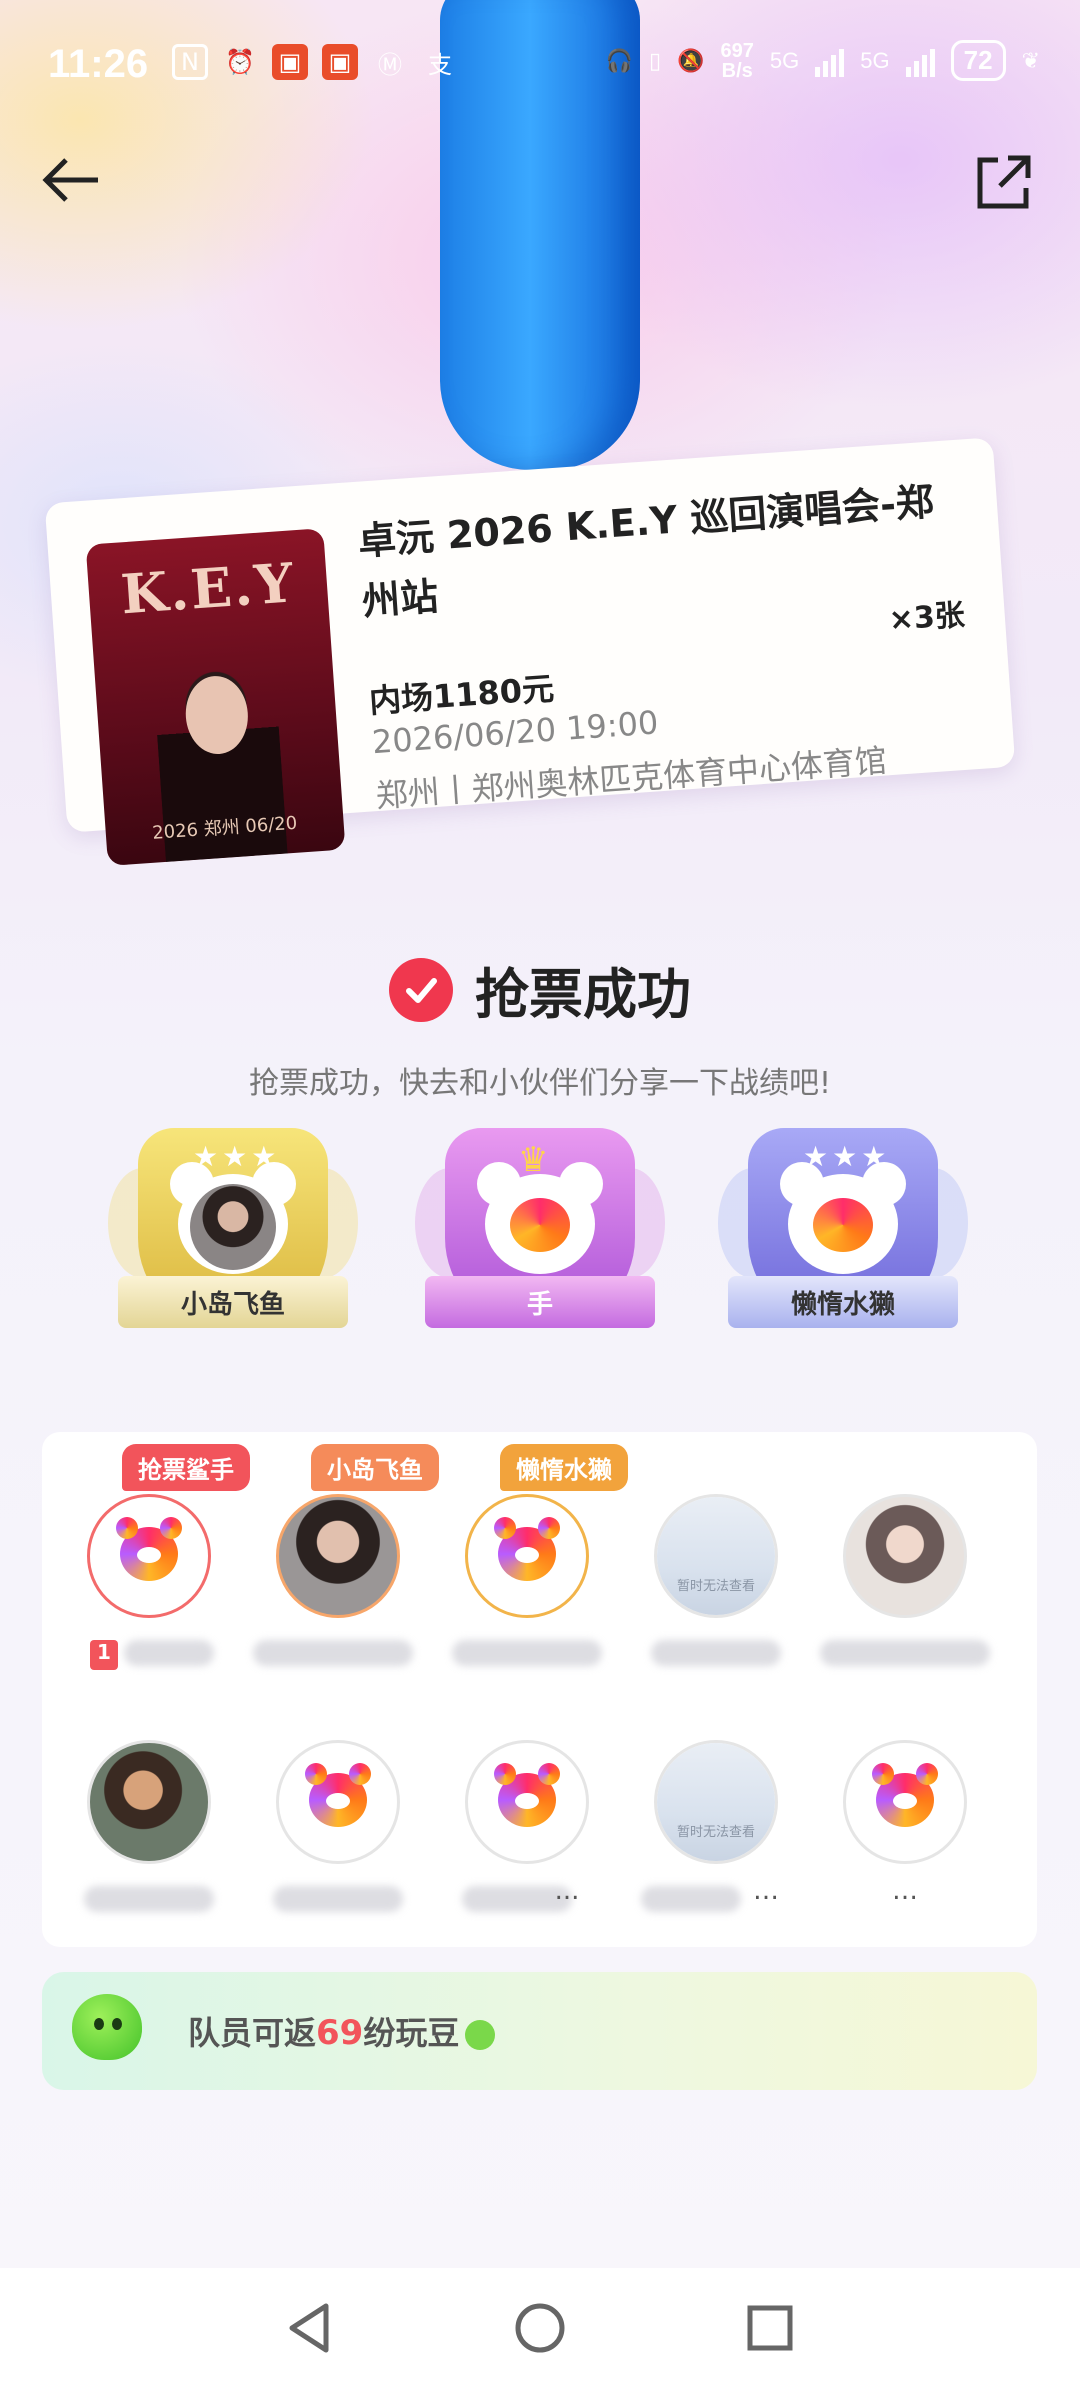  What do you see at coordinates (564, 1467) in the screenshot?
I see `member-tag: 懒惰水獭` at bounding box center [564, 1467].